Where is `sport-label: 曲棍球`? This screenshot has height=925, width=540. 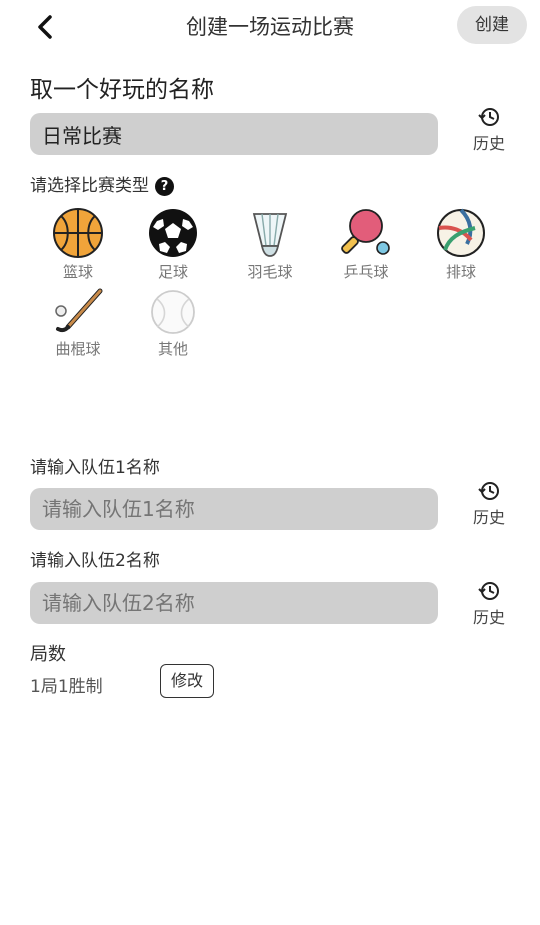
sport-label: 曲棍球 is located at coordinates (78, 349).